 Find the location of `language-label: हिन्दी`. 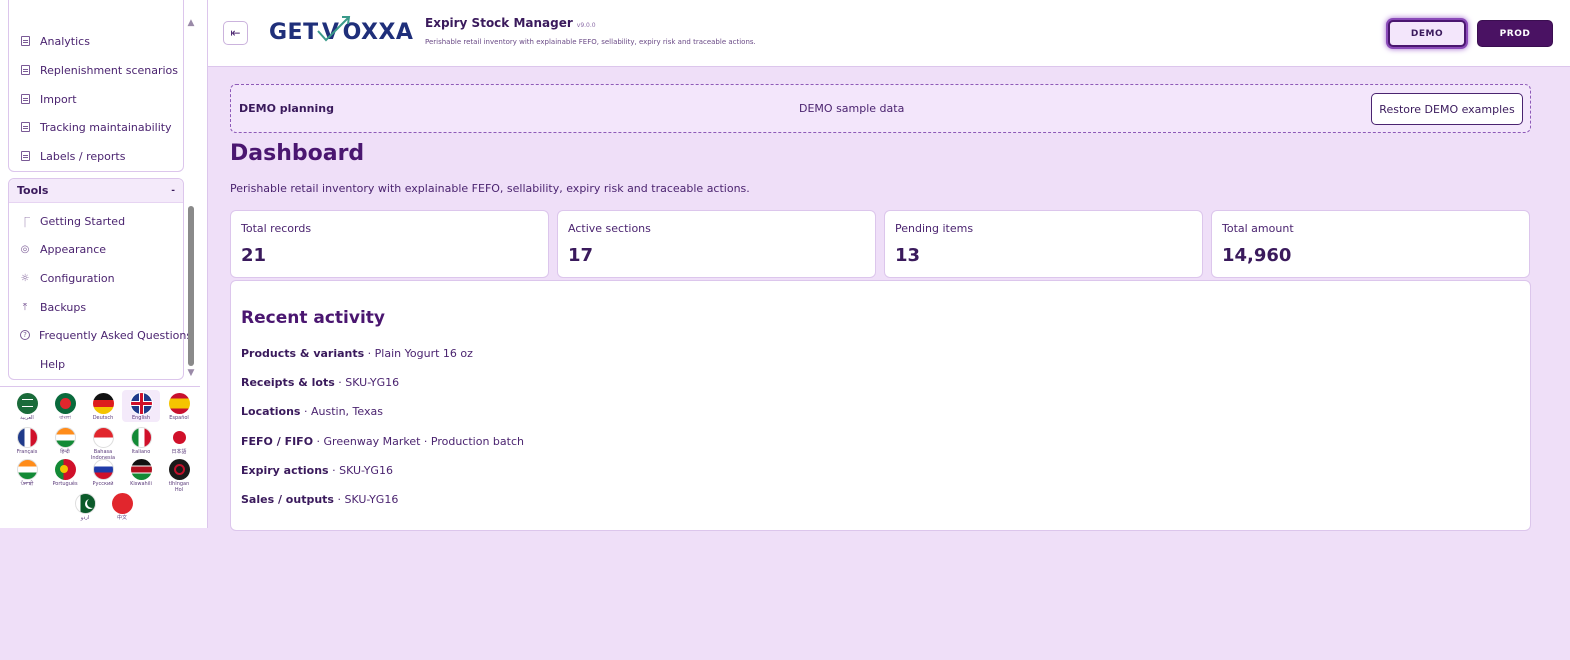

language-label: हिन्दी is located at coordinates (65, 452).